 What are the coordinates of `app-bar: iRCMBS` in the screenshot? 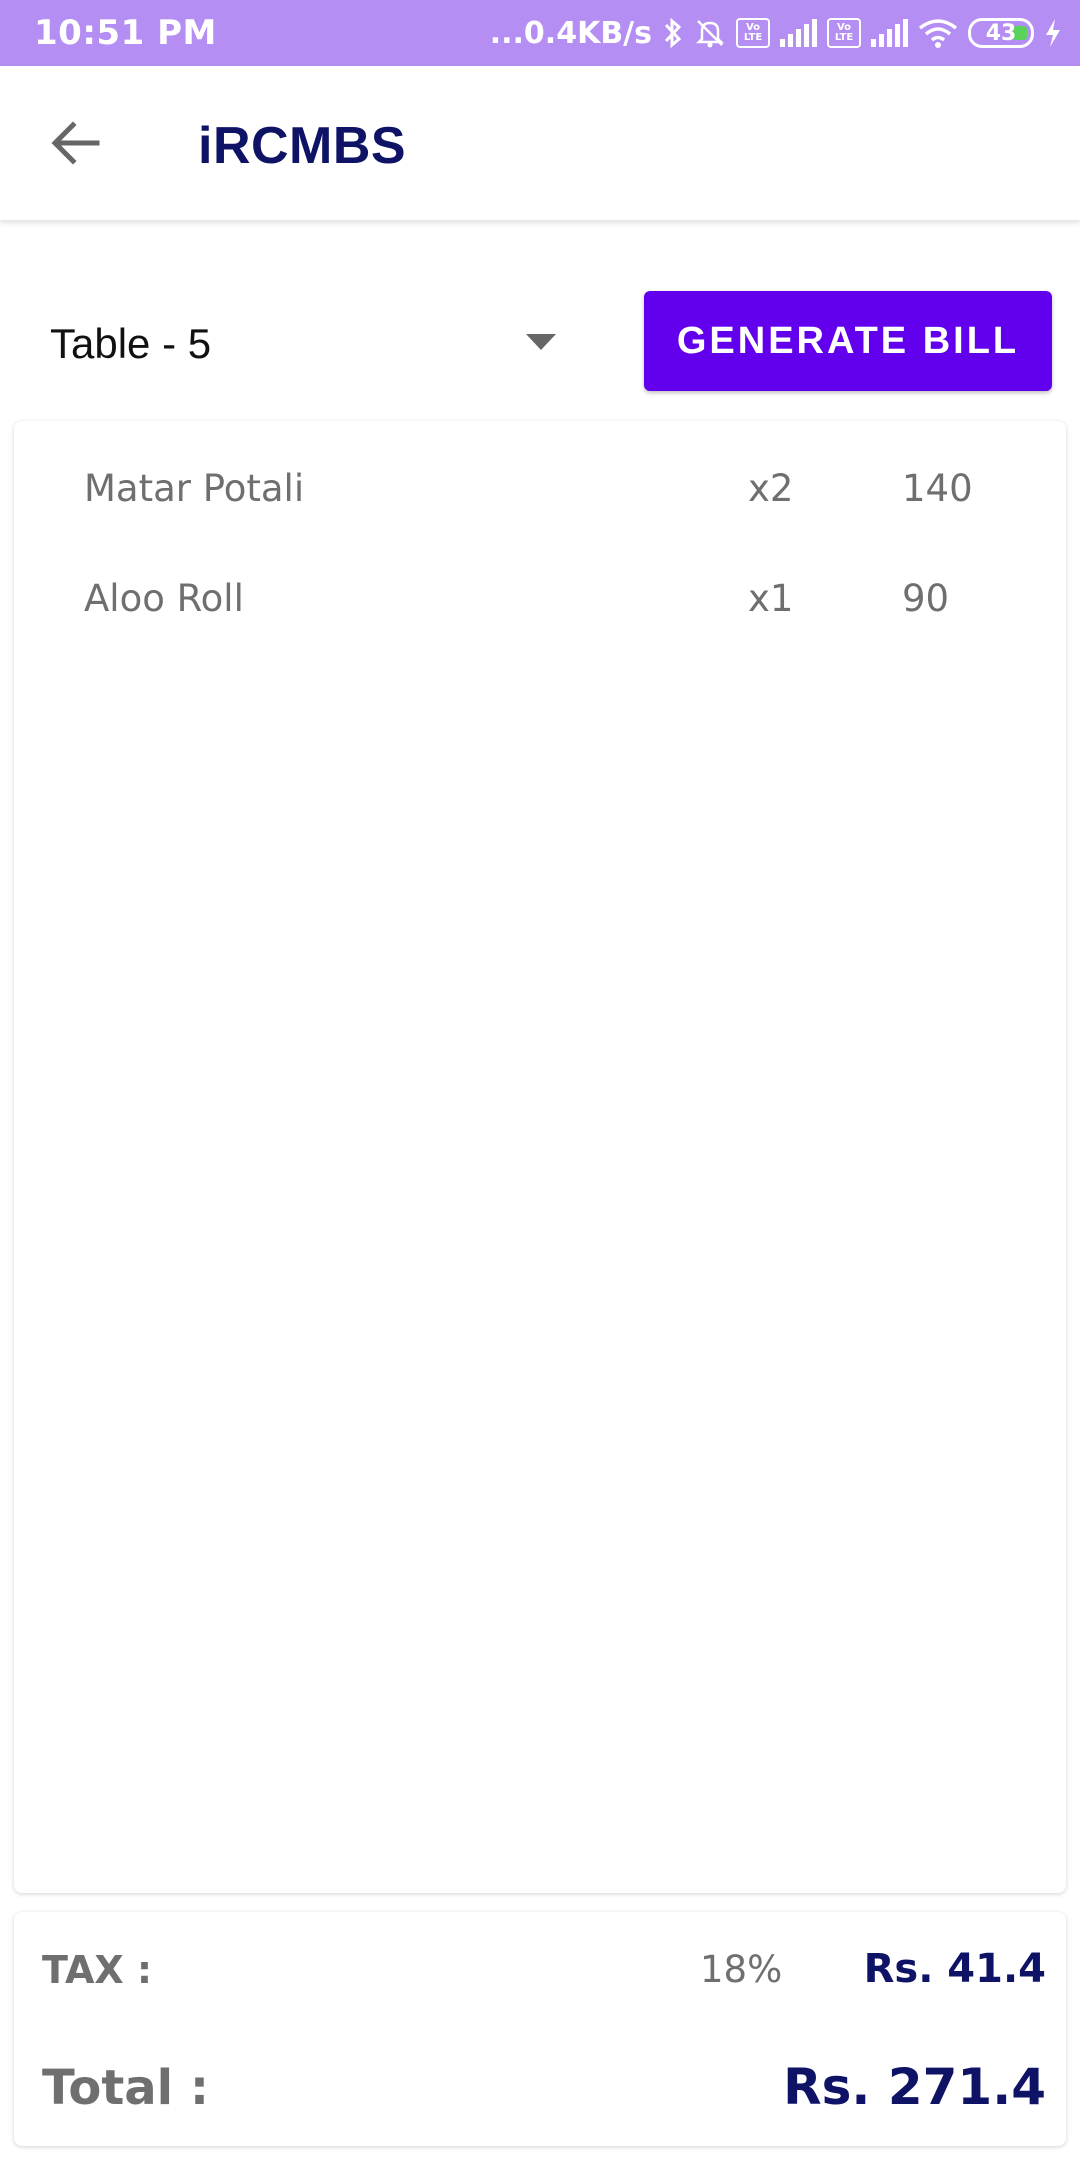 It's located at (540, 143).